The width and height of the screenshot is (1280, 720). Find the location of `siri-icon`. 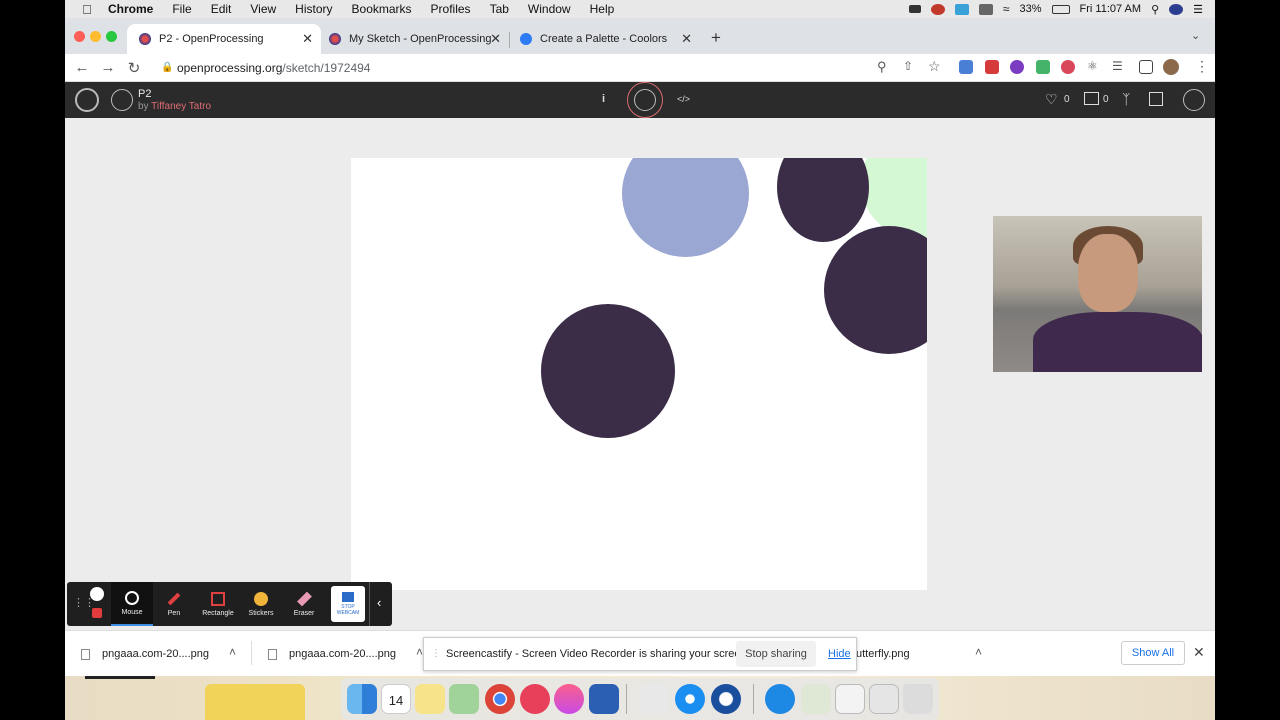

siri-icon is located at coordinates (1176, 9).